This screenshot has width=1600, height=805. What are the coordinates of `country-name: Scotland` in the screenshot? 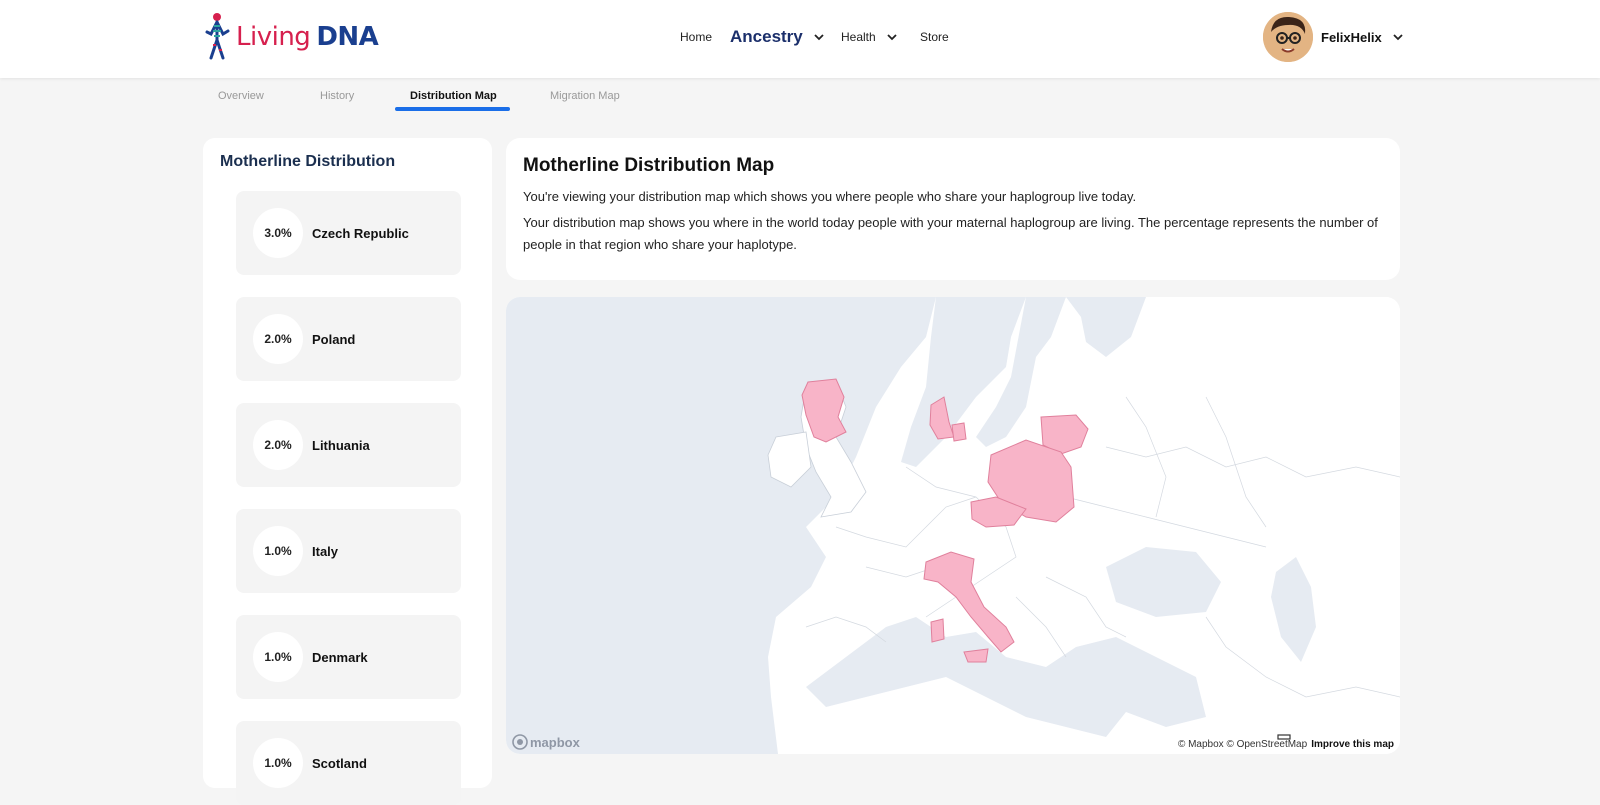 It's located at (339, 763).